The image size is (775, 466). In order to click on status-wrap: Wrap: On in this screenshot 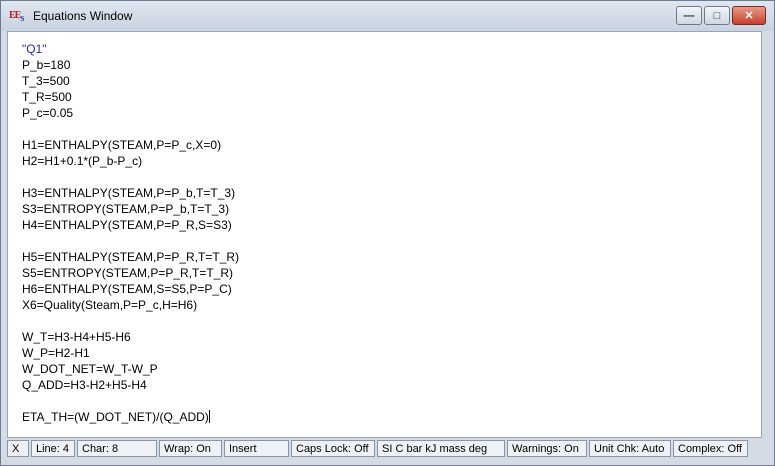, I will do `click(190, 448)`.